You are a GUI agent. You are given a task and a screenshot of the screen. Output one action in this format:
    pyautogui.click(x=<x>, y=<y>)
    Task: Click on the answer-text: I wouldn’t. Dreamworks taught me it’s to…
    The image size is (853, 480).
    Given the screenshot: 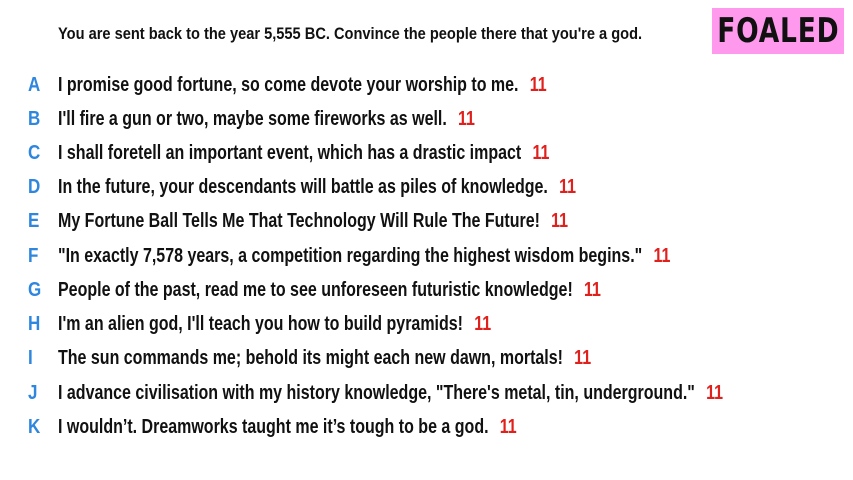 What is the action you would take?
    pyautogui.click(x=273, y=427)
    